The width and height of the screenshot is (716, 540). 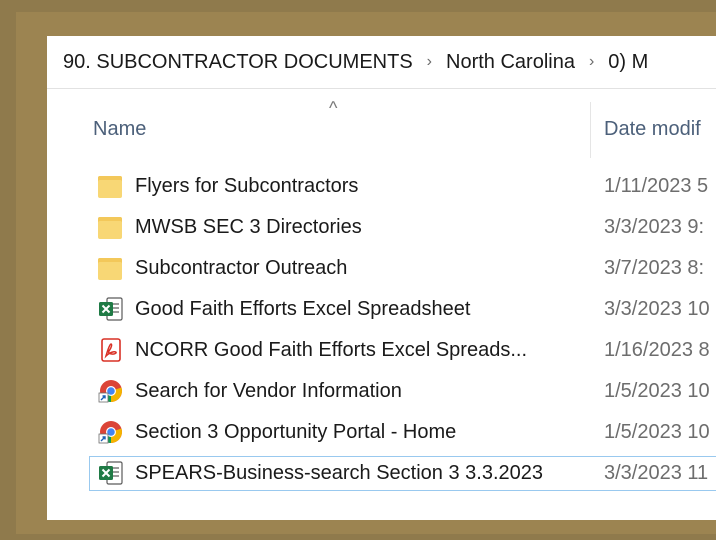 I want to click on column-header-date-modified: Date modif, so click(x=652, y=129).